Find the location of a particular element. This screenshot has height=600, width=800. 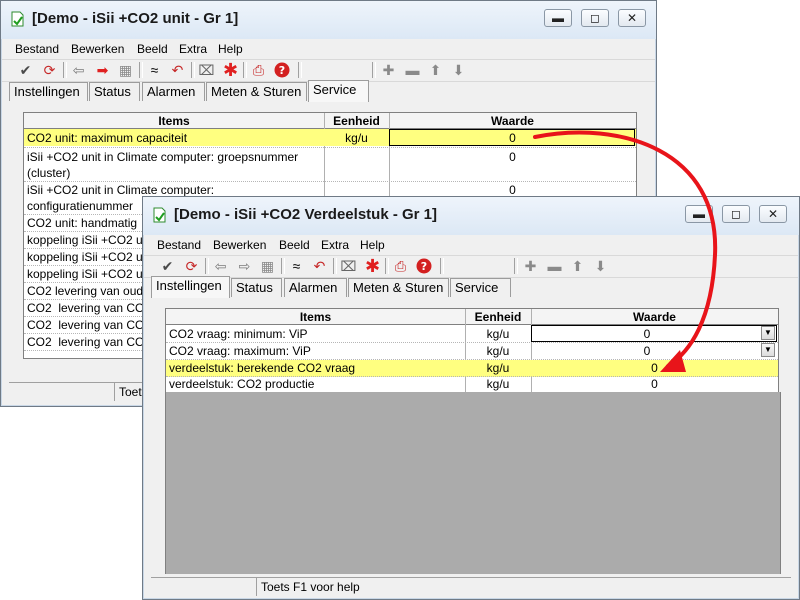

table-row-1-item: CO2 unit: maximum capaciteit is located at coordinates (175, 138).